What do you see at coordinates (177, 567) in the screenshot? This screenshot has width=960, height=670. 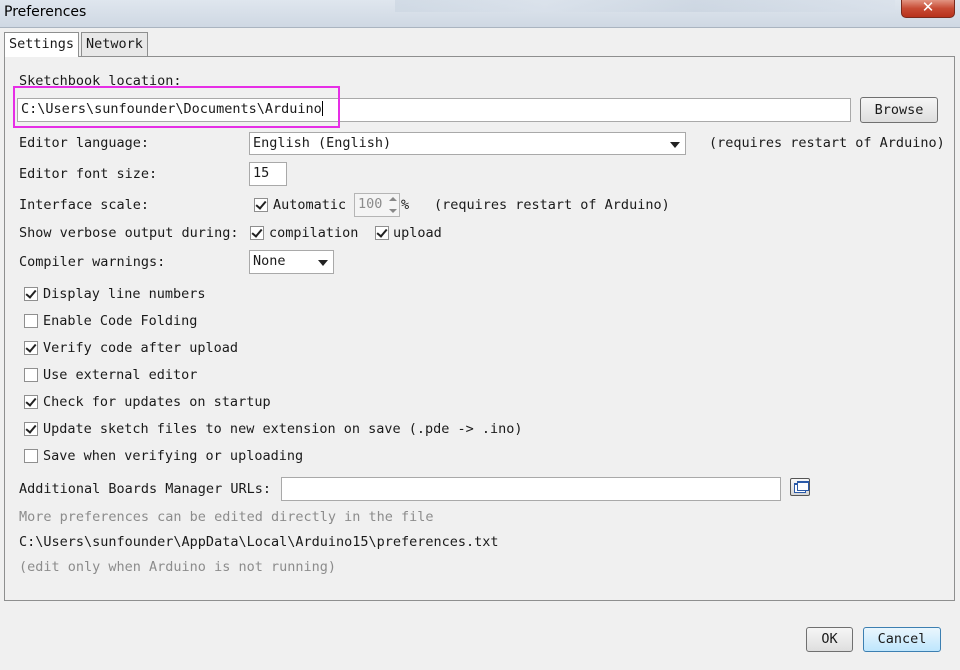 I see `edit-only-note: (edit only when Arduino is not running)` at bounding box center [177, 567].